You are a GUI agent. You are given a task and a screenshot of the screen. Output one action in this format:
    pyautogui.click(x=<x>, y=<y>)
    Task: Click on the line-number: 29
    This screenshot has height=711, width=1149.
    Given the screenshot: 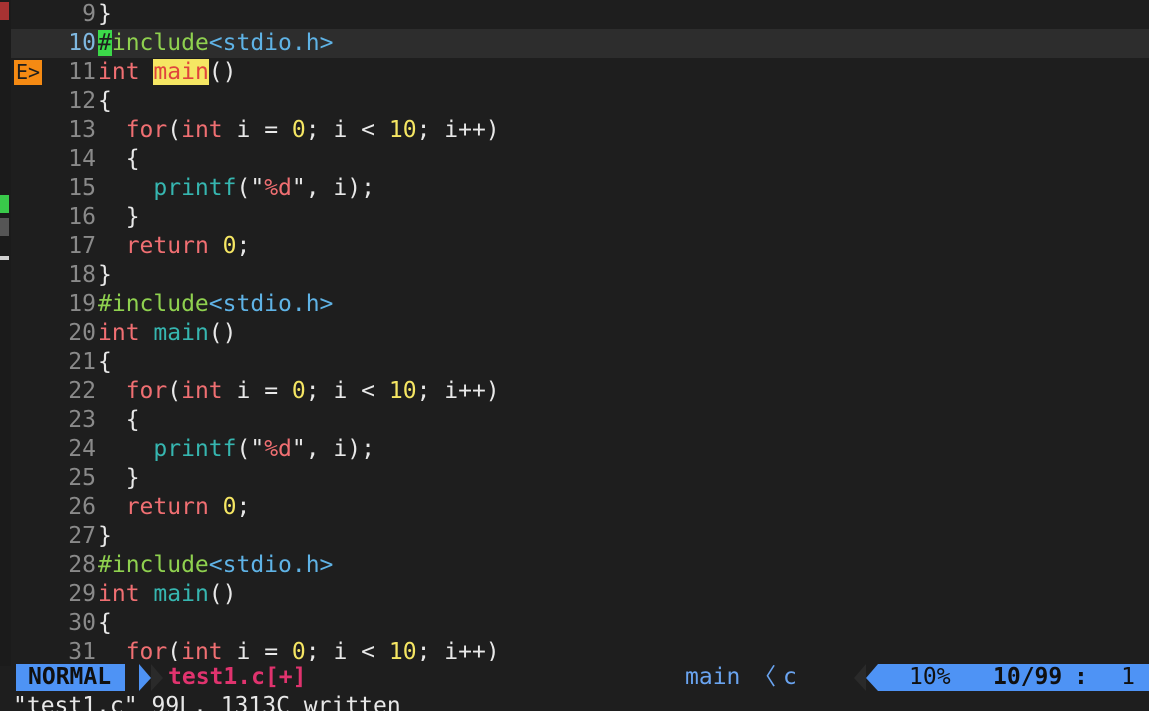 What is the action you would take?
    pyautogui.click(x=82, y=594)
    